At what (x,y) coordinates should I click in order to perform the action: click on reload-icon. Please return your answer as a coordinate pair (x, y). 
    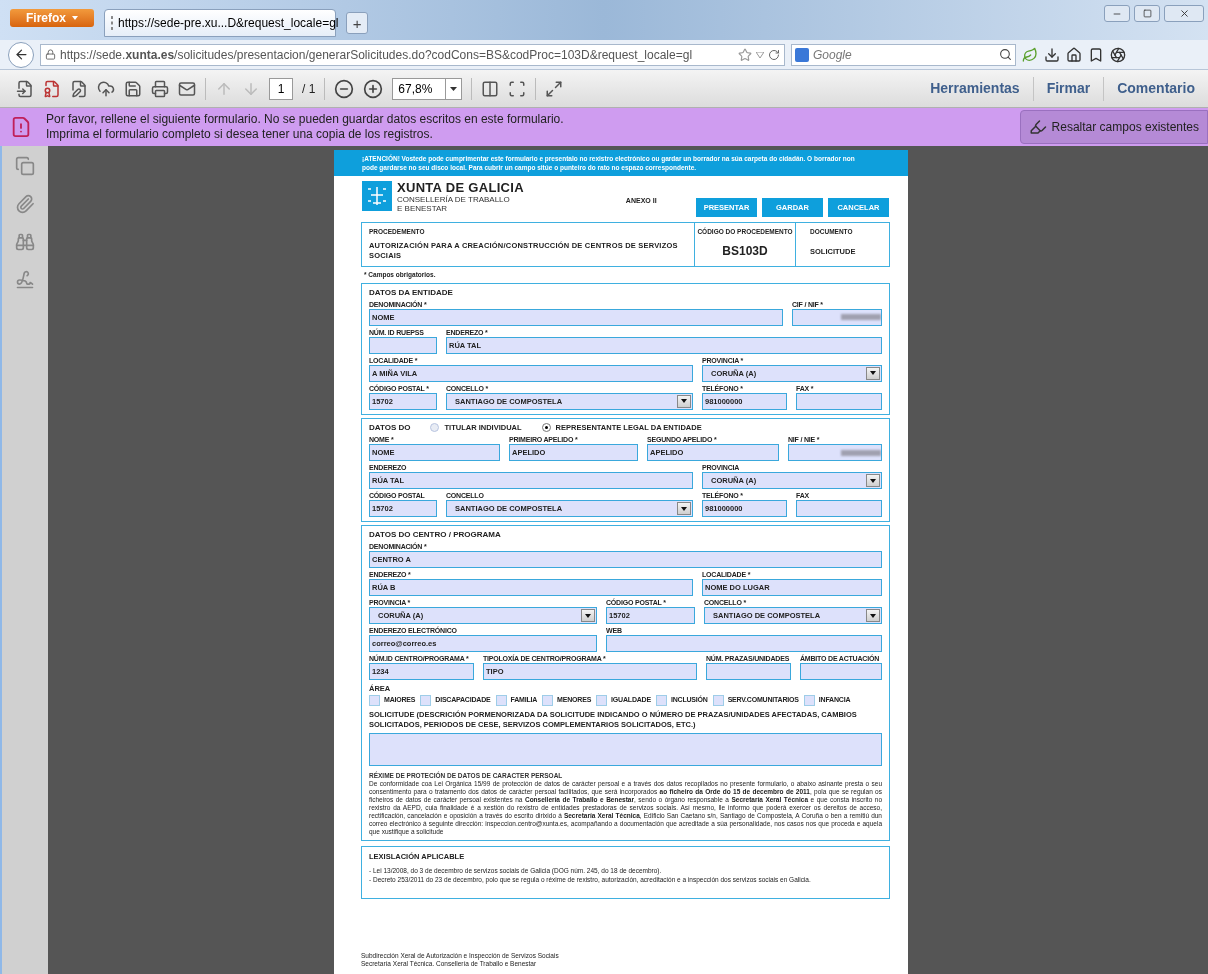
    Looking at the image, I should click on (774, 54).